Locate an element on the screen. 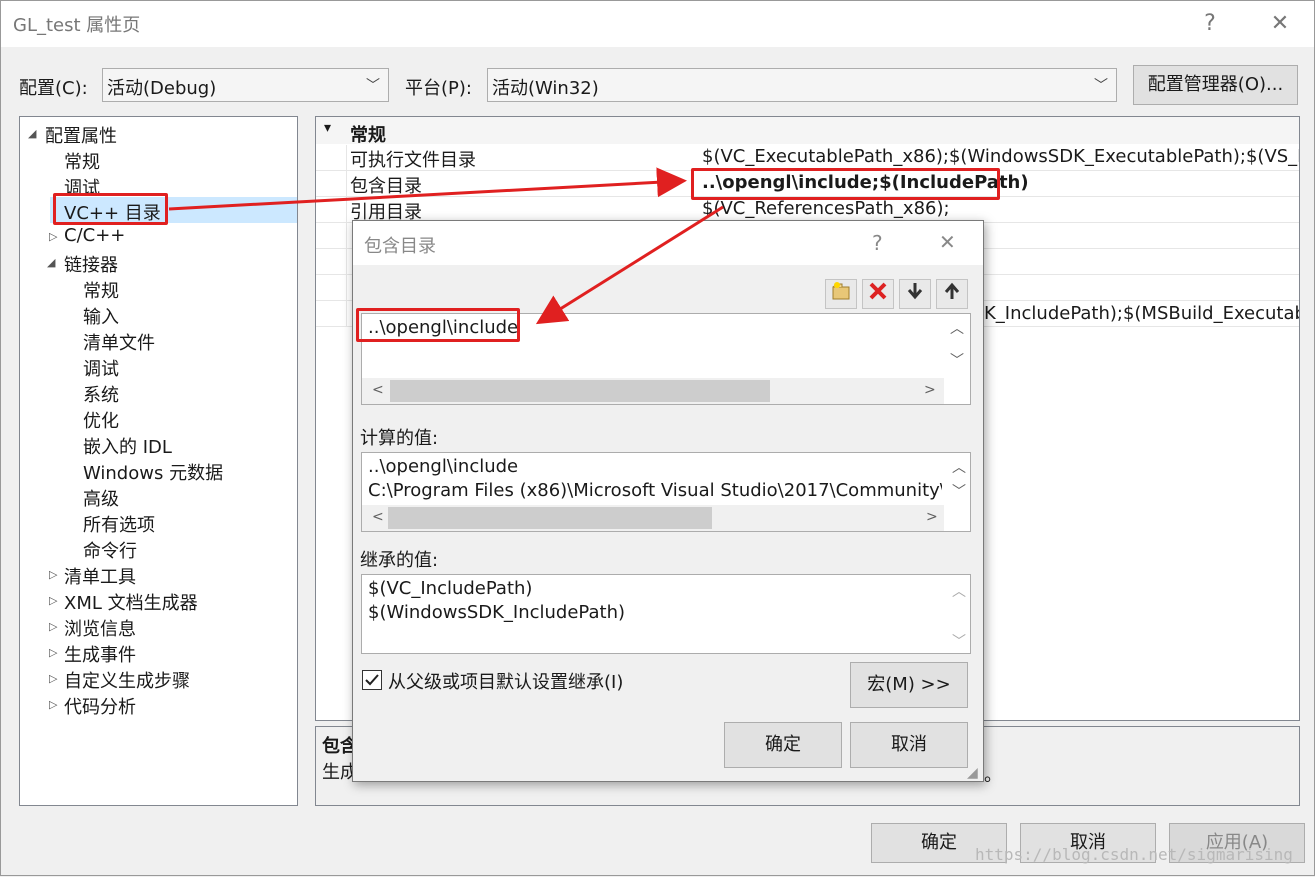  arrow-to-entry is located at coordinates (629, 265).